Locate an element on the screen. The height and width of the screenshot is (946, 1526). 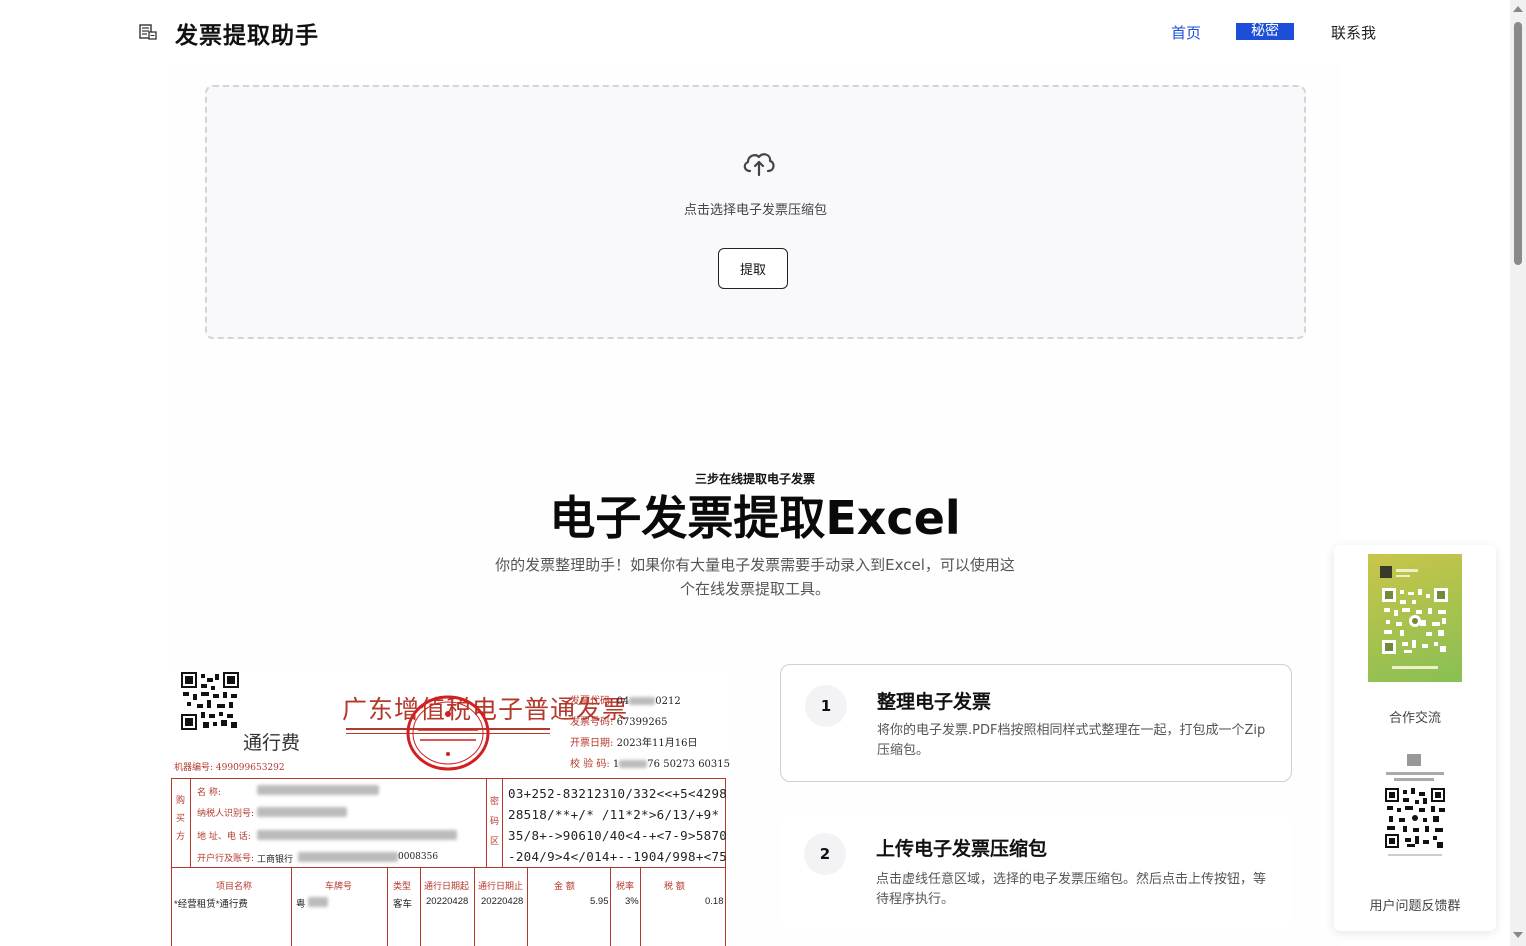
invoice-number-row: 发票号码: 67399265 is located at coordinates (619, 722).